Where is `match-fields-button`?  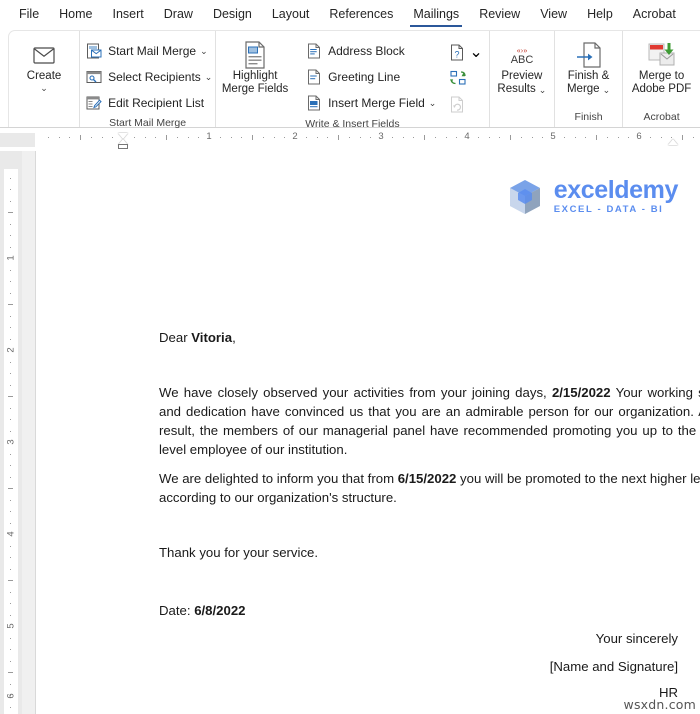
match-fields-button is located at coordinates (466, 78).